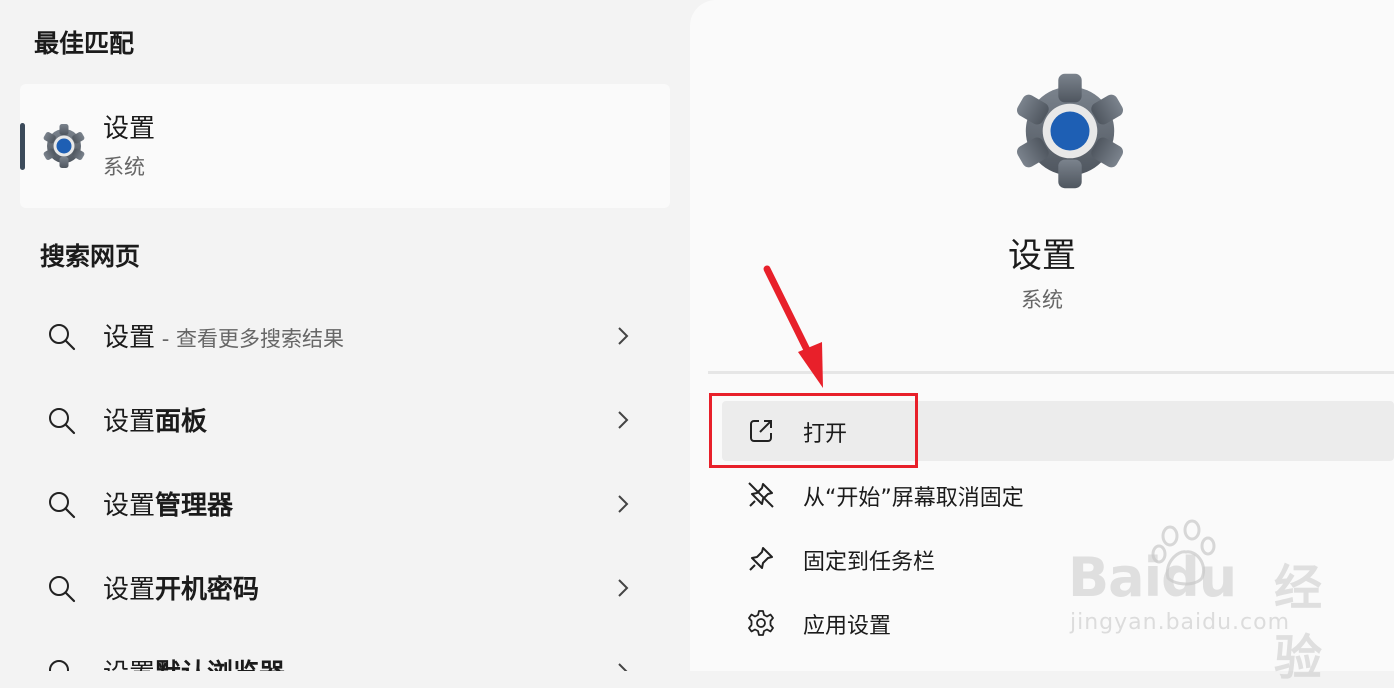 This screenshot has width=1394, height=688. Describe the element at coordinates (345, 504) in the screenshot. I see `web-result-row: 设置管理器` at that location.